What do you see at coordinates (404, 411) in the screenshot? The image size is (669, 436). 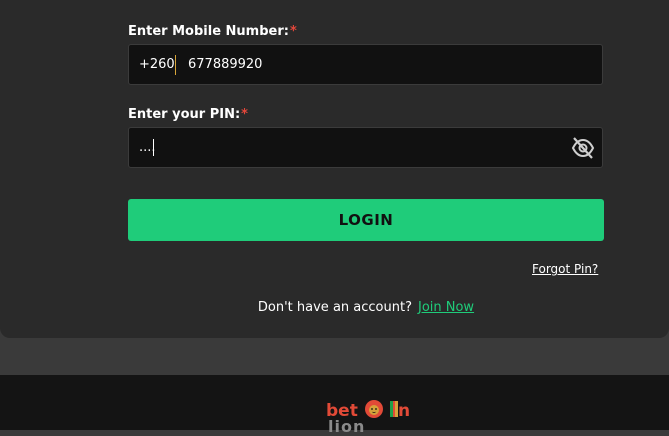 I see `logo-suffix: n` at bounding box center [404, 411].